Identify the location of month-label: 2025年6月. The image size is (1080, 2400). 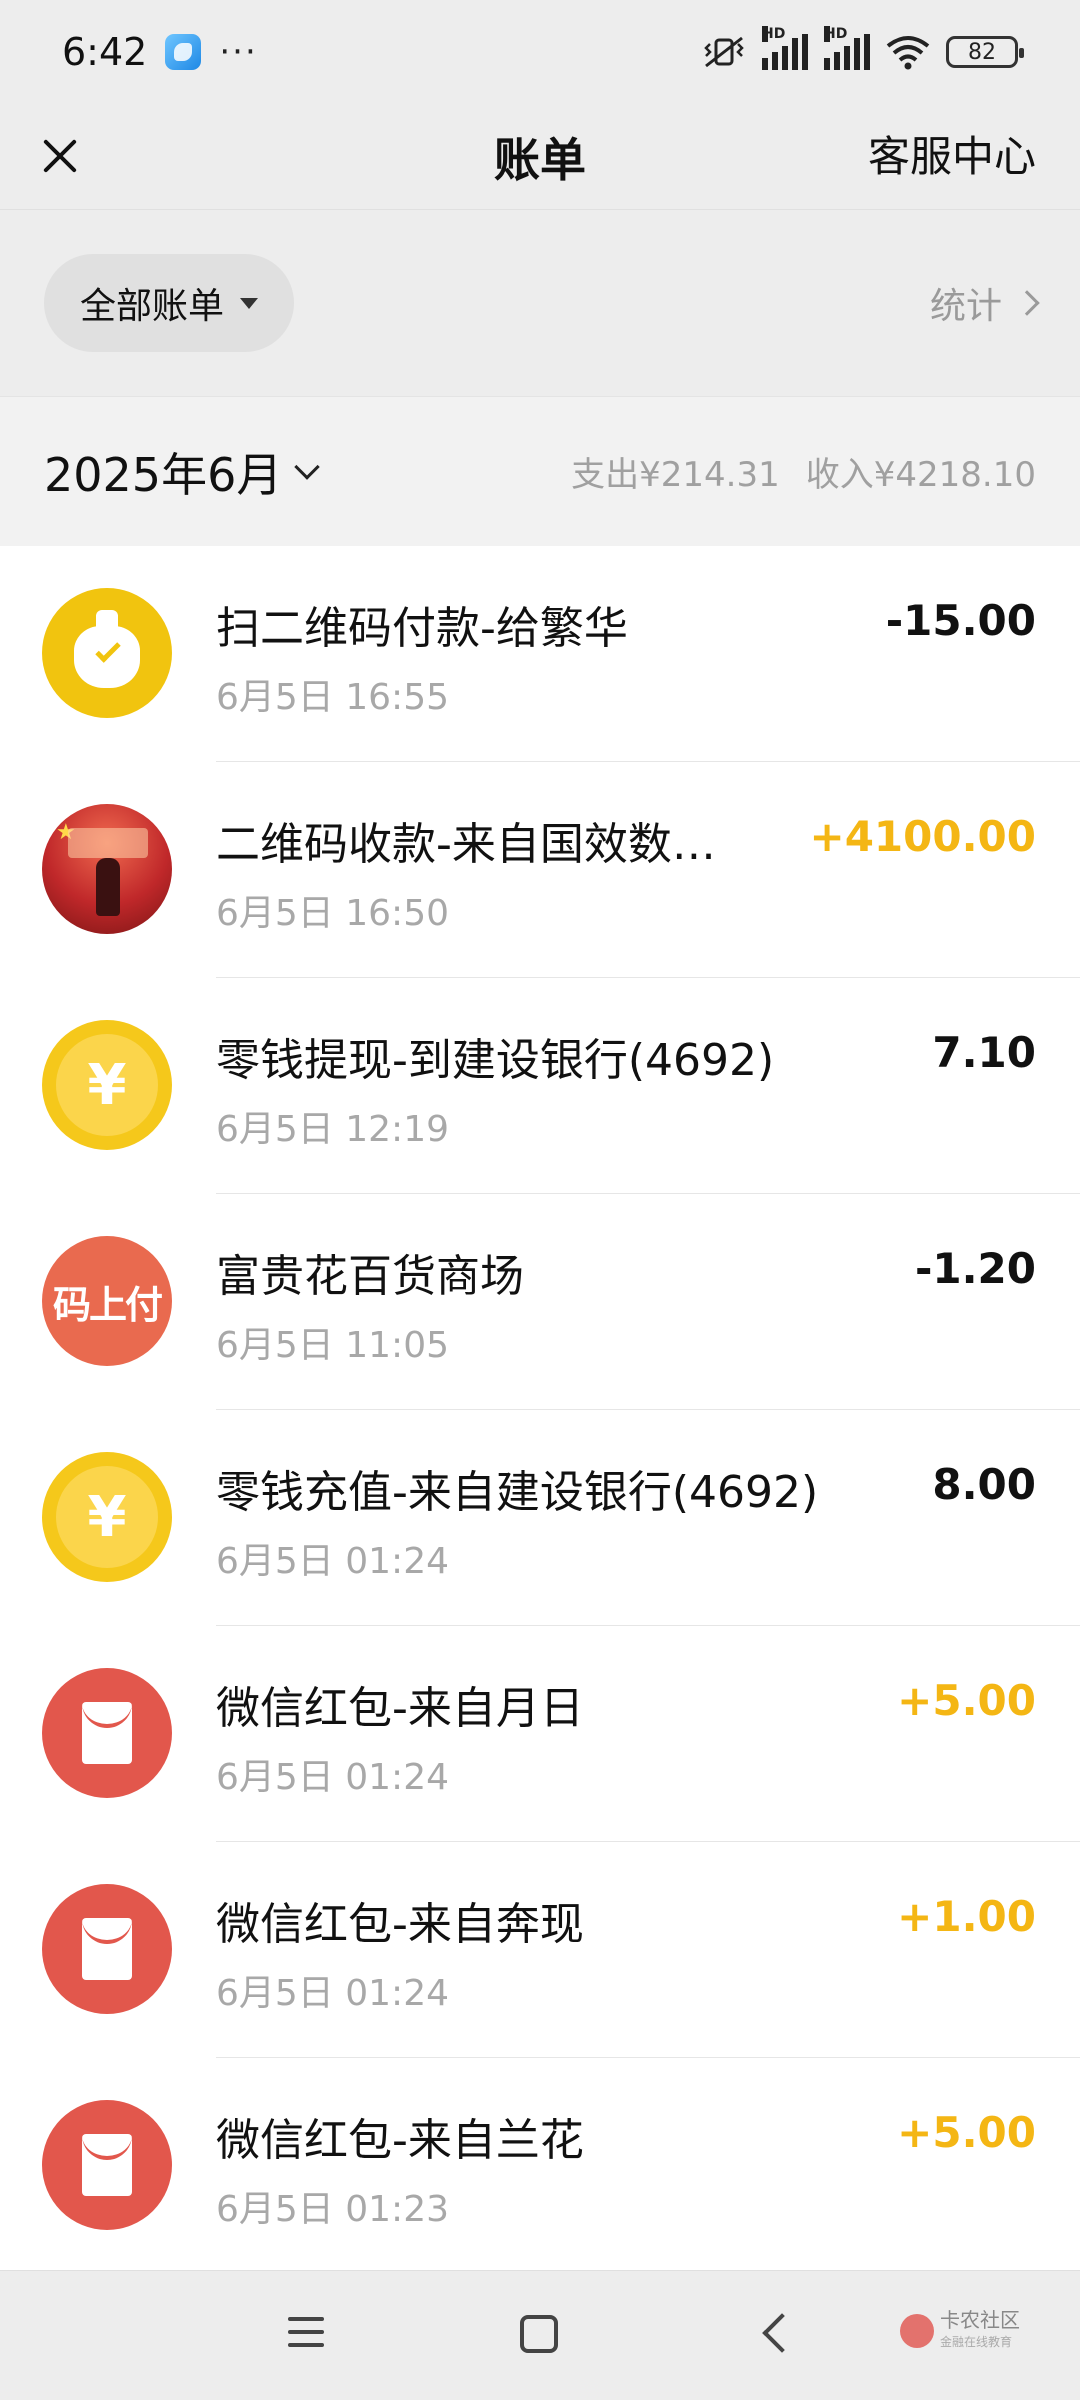
(163, 474).